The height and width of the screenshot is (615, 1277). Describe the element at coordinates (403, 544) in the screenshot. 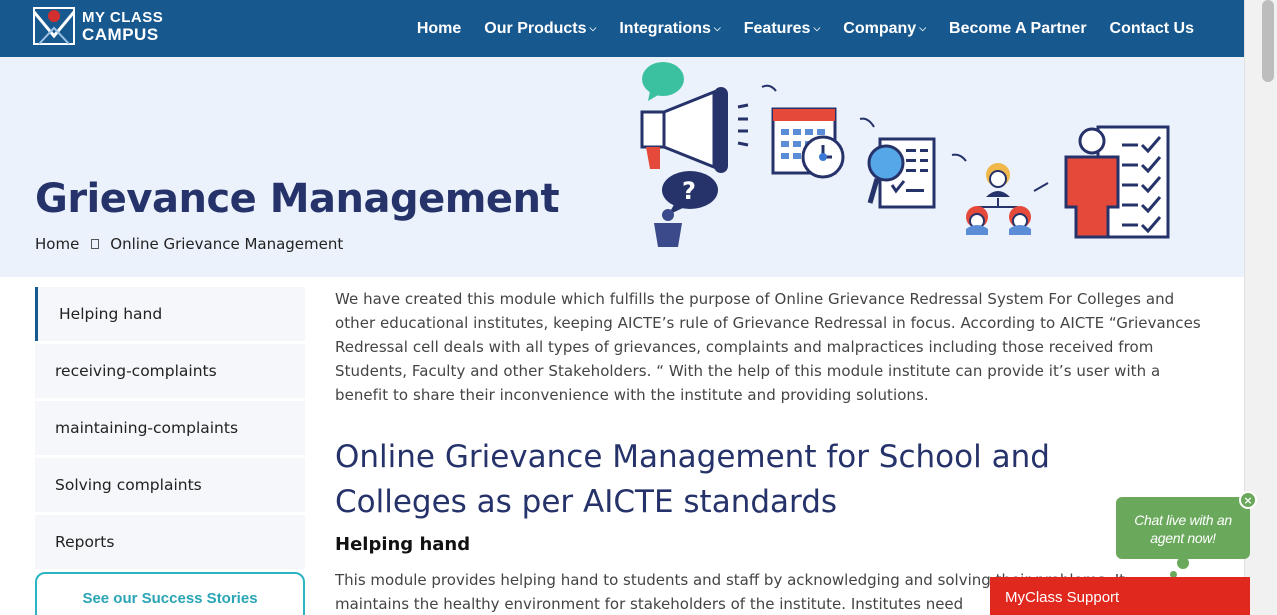

I see `subsection-heading: Helping hand` at that location.